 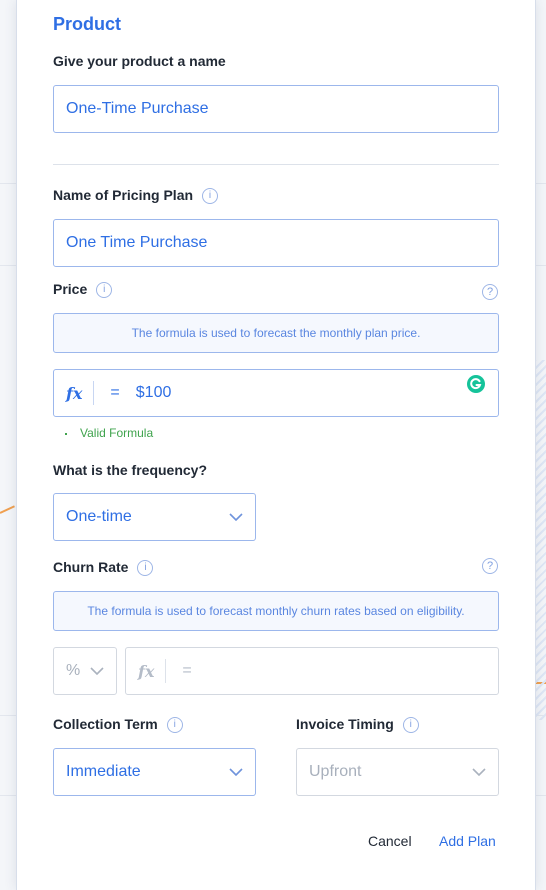 I want to click on frequency-value: One-time, so click(x=99, y=516).